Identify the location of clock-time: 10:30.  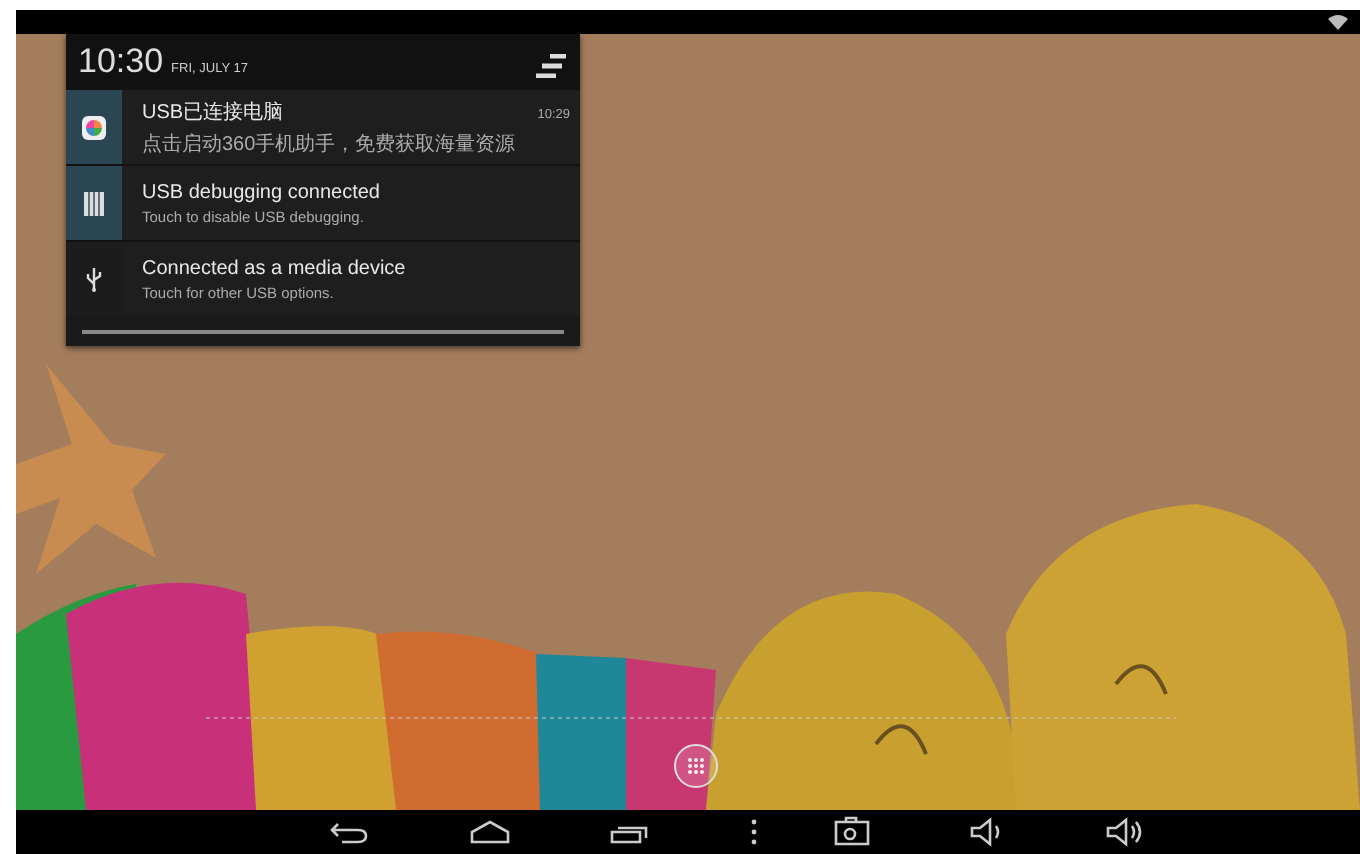
(121, 62).